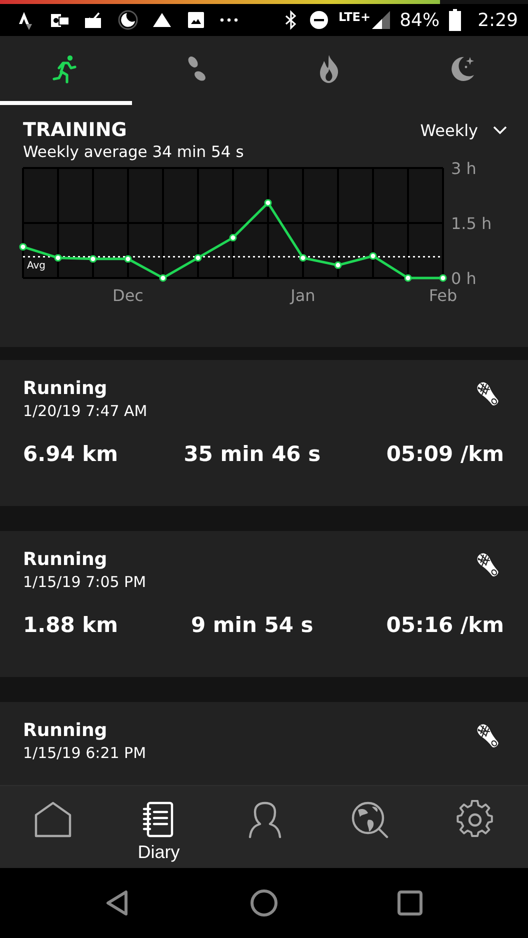  What do you see at coordinates (70, 625) in the screenshot?
I see `distance-value: 1.88 km` at bounding box center [70, 625].